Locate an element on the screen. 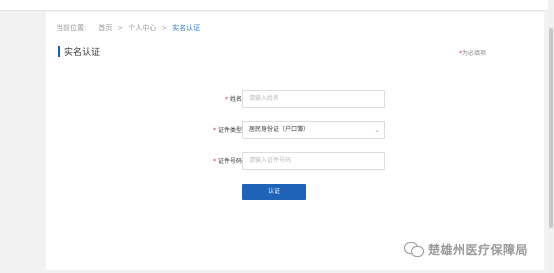 The height and width of the screenshot is (273, 554). id-type-label: * 证件类型 is located at coordinates (227, 129).